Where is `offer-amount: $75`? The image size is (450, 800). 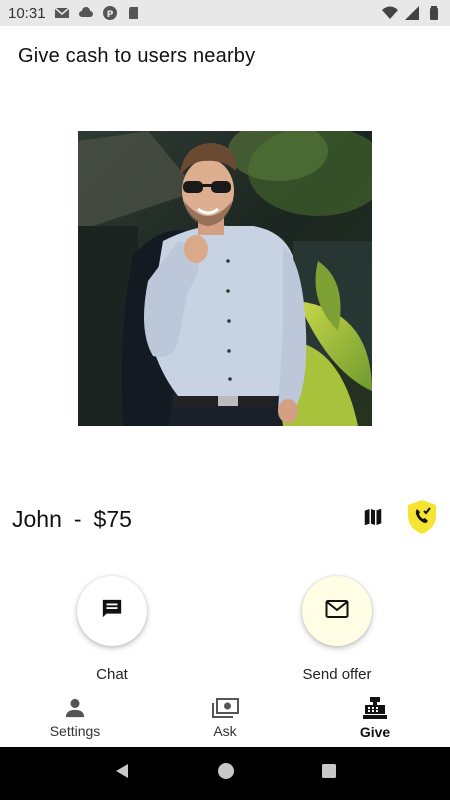
offer-amount: $75 is located at coordinates (112, 518).